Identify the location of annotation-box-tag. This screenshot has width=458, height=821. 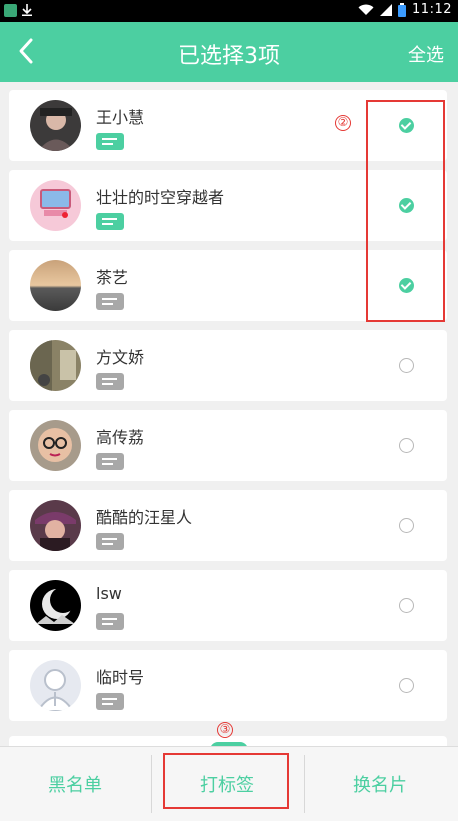
(226, 781).